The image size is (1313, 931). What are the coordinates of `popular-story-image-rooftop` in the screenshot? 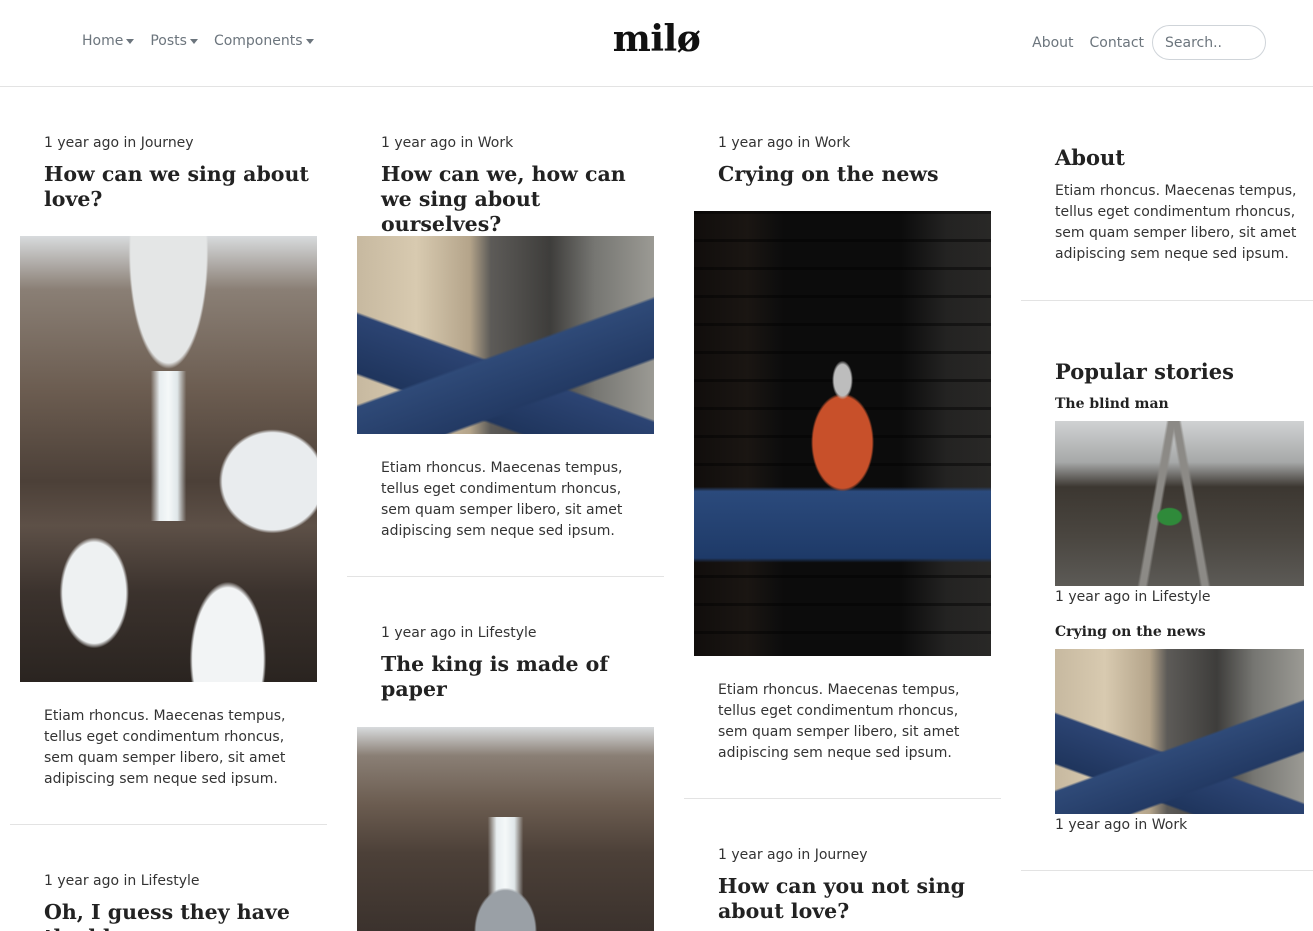 It's located at (1179, 731).